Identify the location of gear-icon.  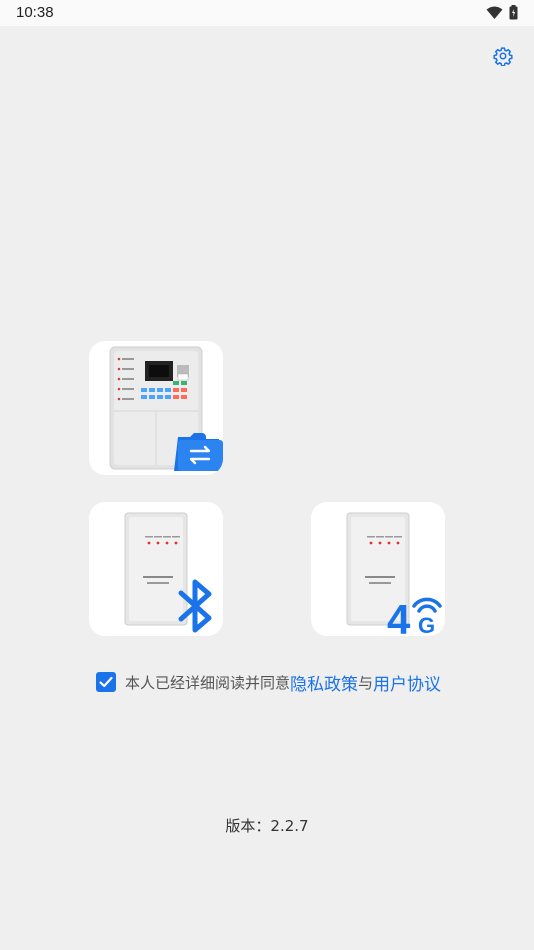
(503, 58).